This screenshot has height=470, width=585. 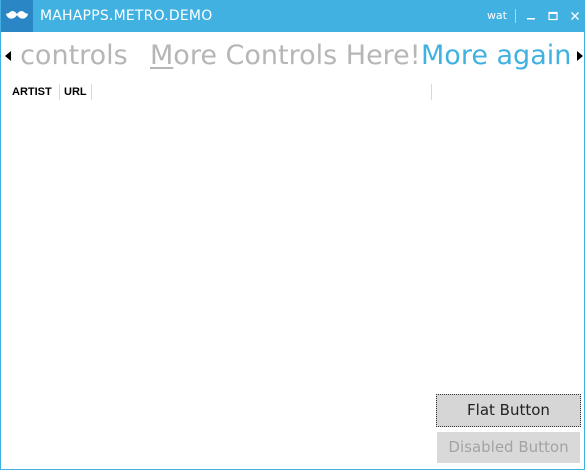 I want to click on title-bar: MAHAPPS.METRO.DEMO wat, so click(x=292, y=16).